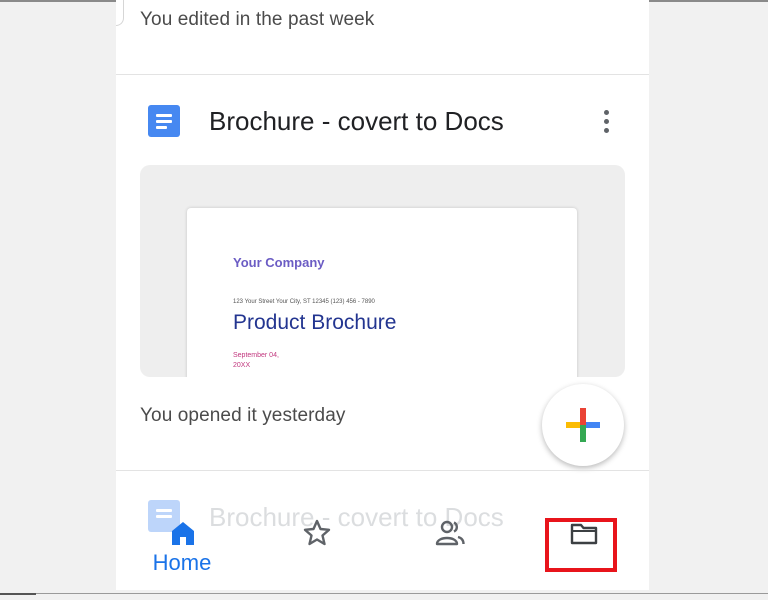 This screenshot has width=768, height=600. What do you see at coordinates (256, 360) in the screenshot?
I see `preview-date: September 04, 20XX` at bounding box center [256, 360].